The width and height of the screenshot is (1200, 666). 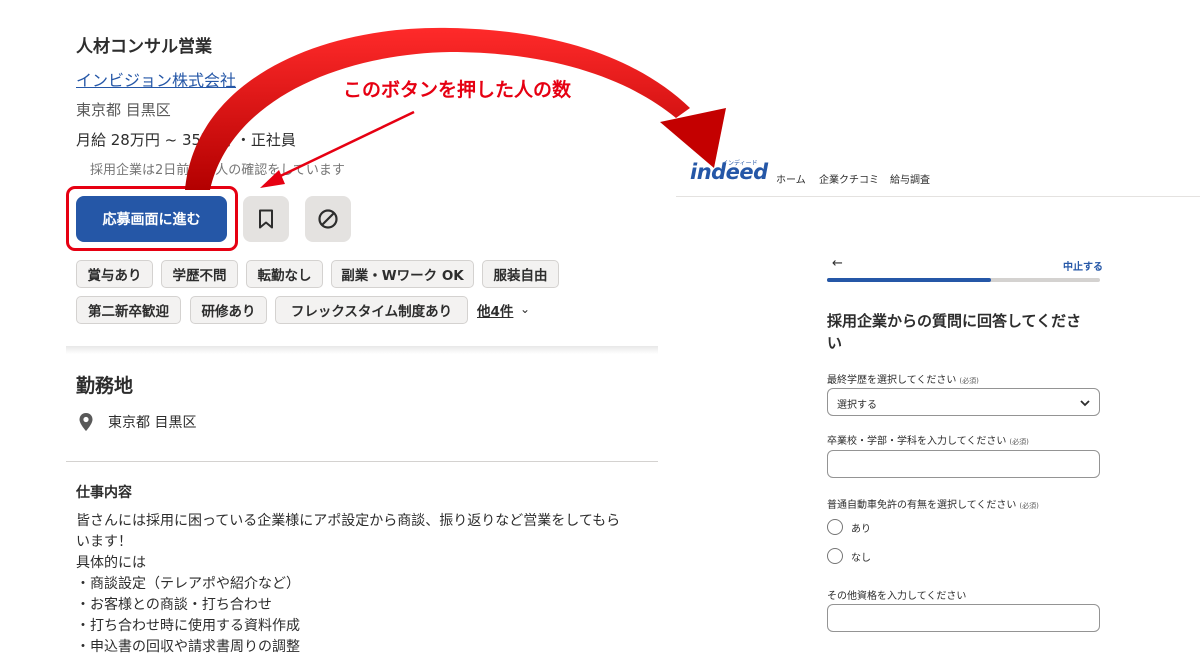 What do you see at coordinates (740, 163) in the screenshot?
I see `indeed-logo-sub: インディード` at bounding box center [740, 163].